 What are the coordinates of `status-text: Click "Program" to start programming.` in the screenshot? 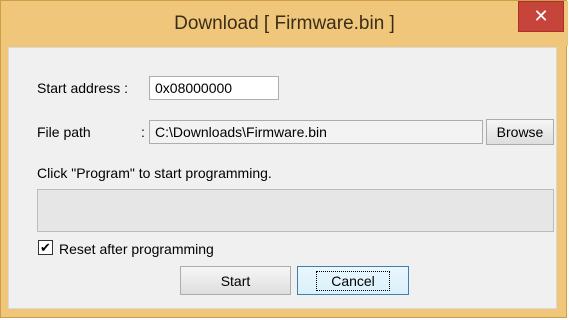 It's located at (154, 173).